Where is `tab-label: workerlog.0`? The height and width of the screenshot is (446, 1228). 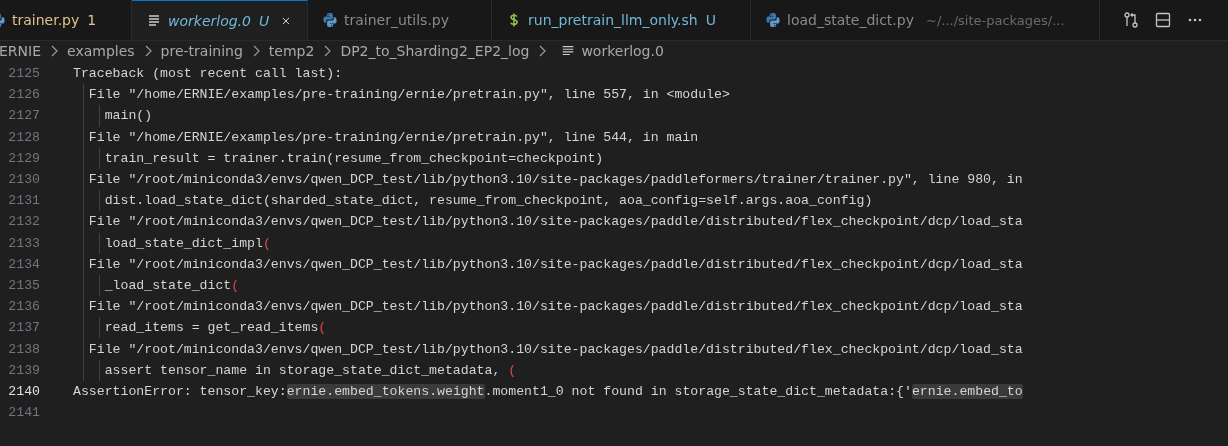 tab-label: workerlog.0 is located at coordinates (209, 20).